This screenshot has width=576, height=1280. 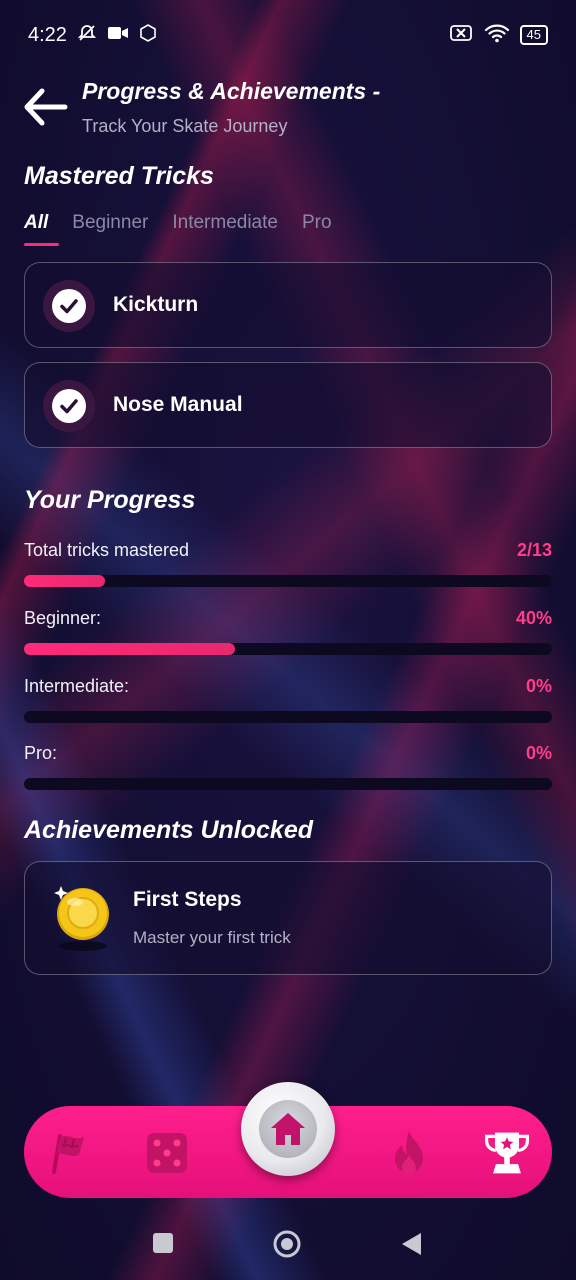 I want to click on home-system-button, so click(x=287, y=1246).